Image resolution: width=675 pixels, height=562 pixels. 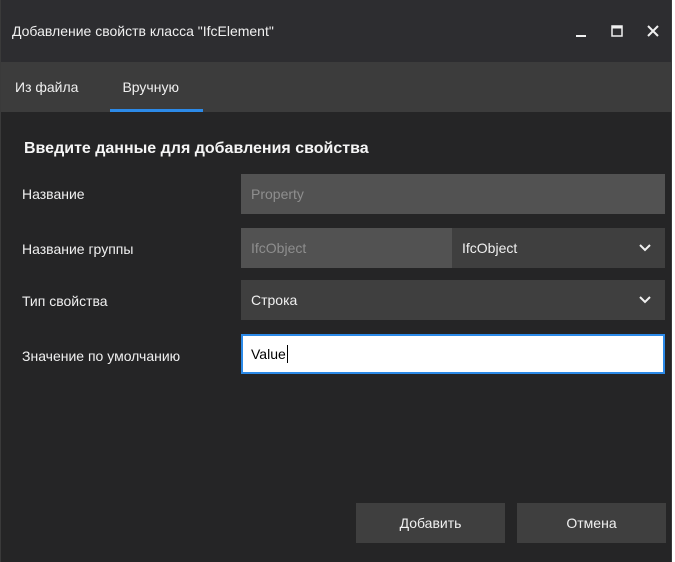 What do you see at coordinates (581, 31) in the screenshot?
I see `minimize-button` at bounding box center [581, 31].